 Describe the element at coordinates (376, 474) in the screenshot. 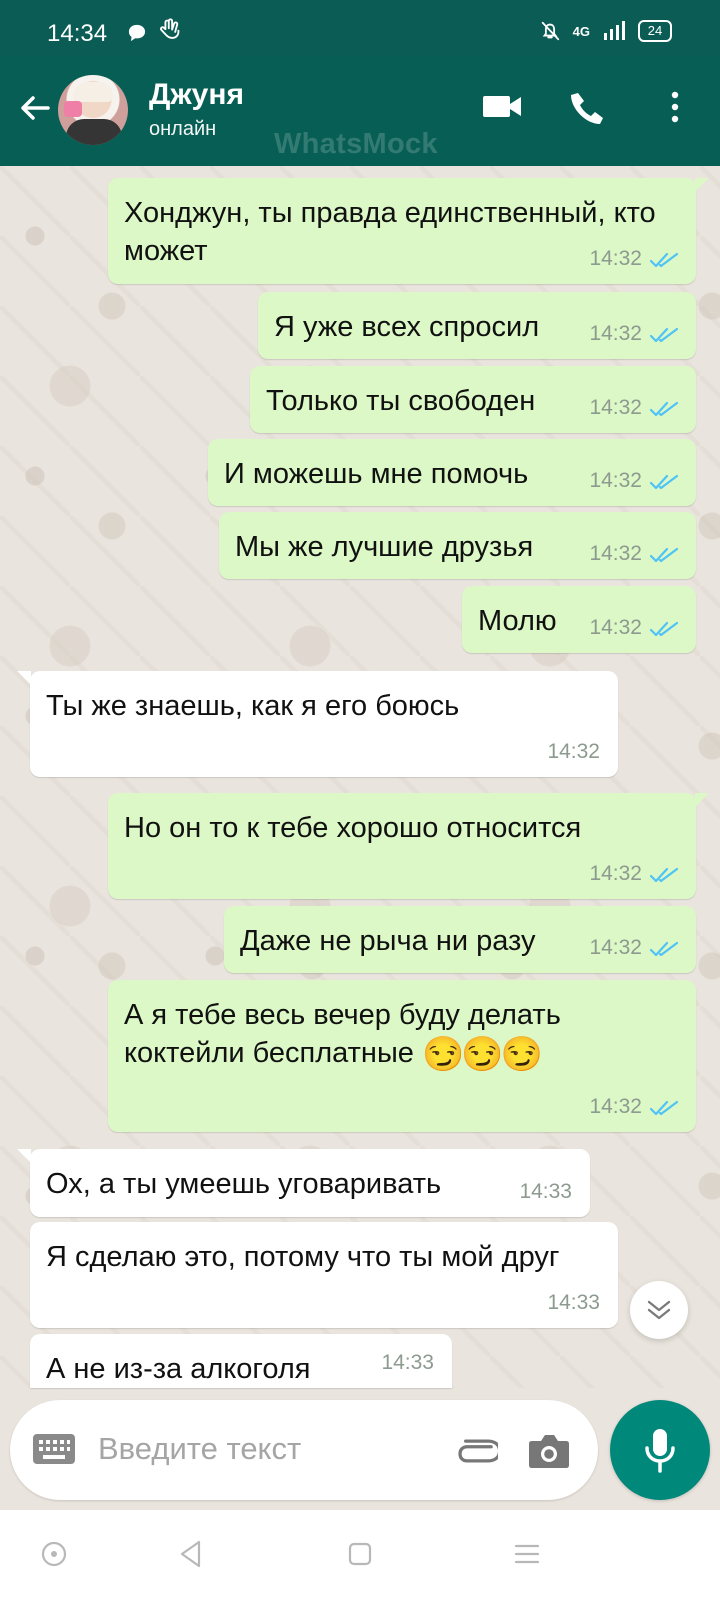

I see `message-text: И можешь мне помочь` at that location.